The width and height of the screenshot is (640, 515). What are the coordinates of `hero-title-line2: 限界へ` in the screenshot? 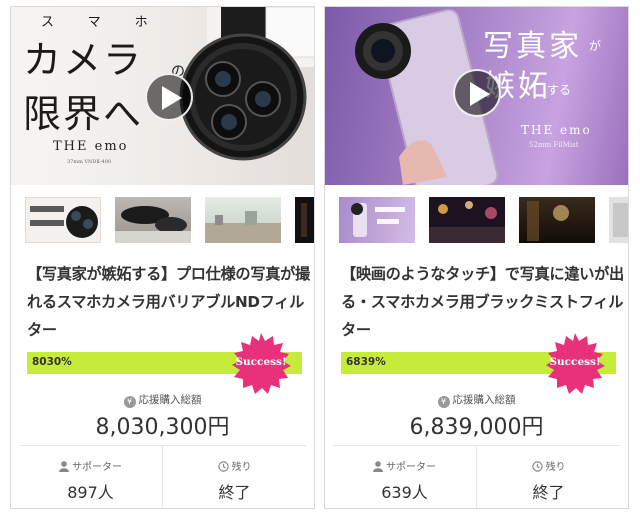 It's located at (83, 114).